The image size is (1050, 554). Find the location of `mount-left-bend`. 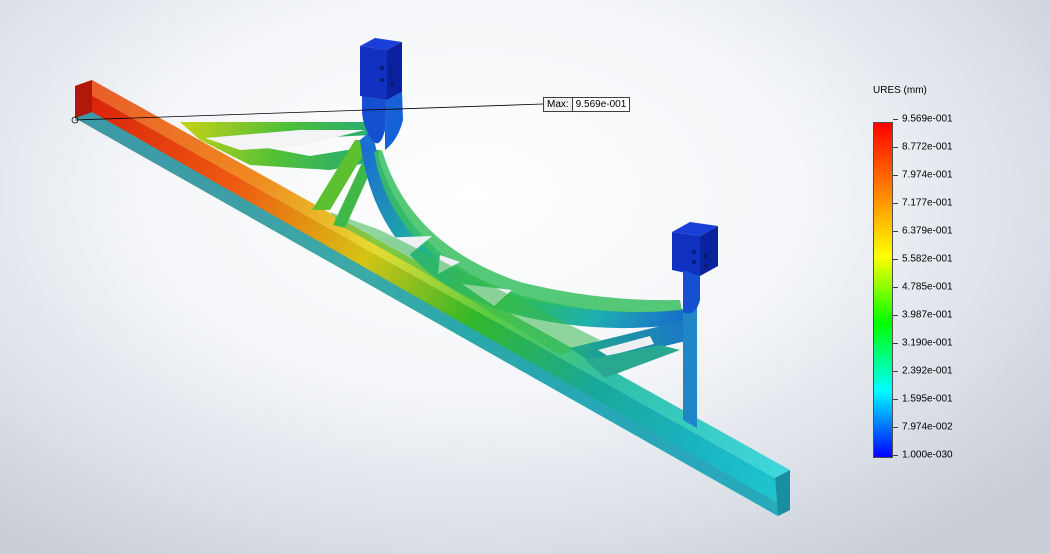

mount-left-bend is located at coordinates (394, 121).